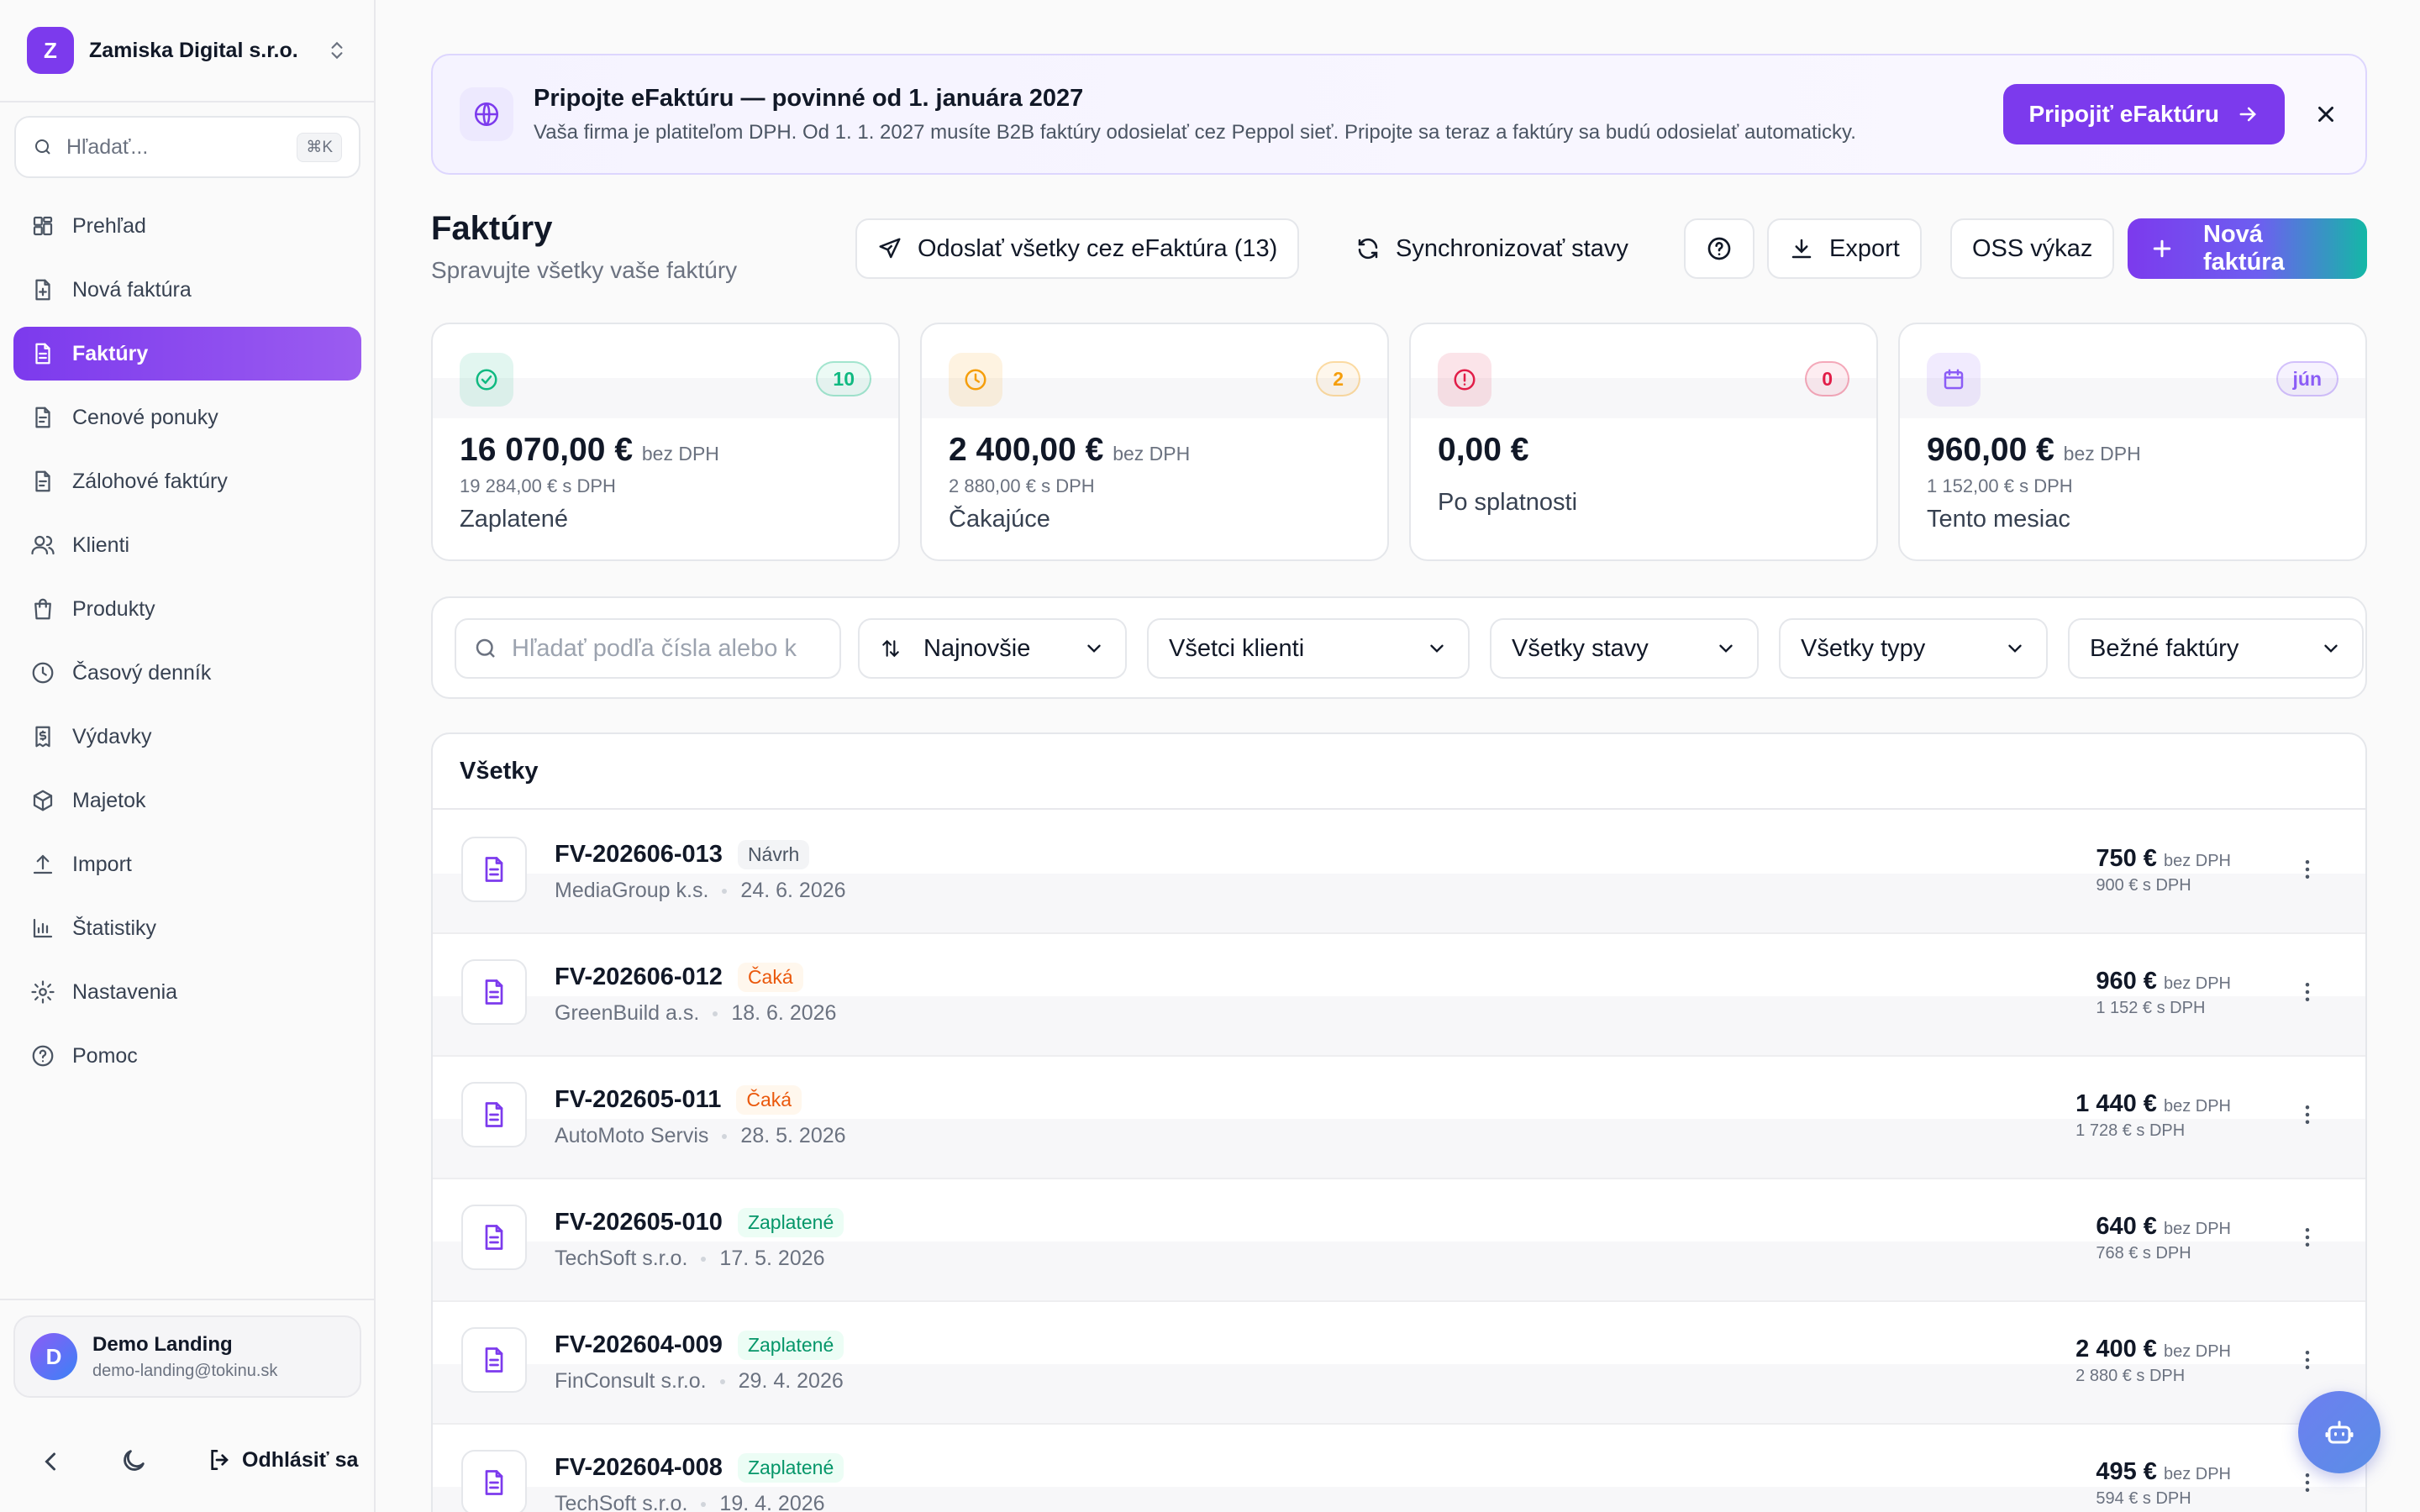 The height and width of the screenshot is (1512, 2420). I want to click on dashboard-icon, so click(42, 226).